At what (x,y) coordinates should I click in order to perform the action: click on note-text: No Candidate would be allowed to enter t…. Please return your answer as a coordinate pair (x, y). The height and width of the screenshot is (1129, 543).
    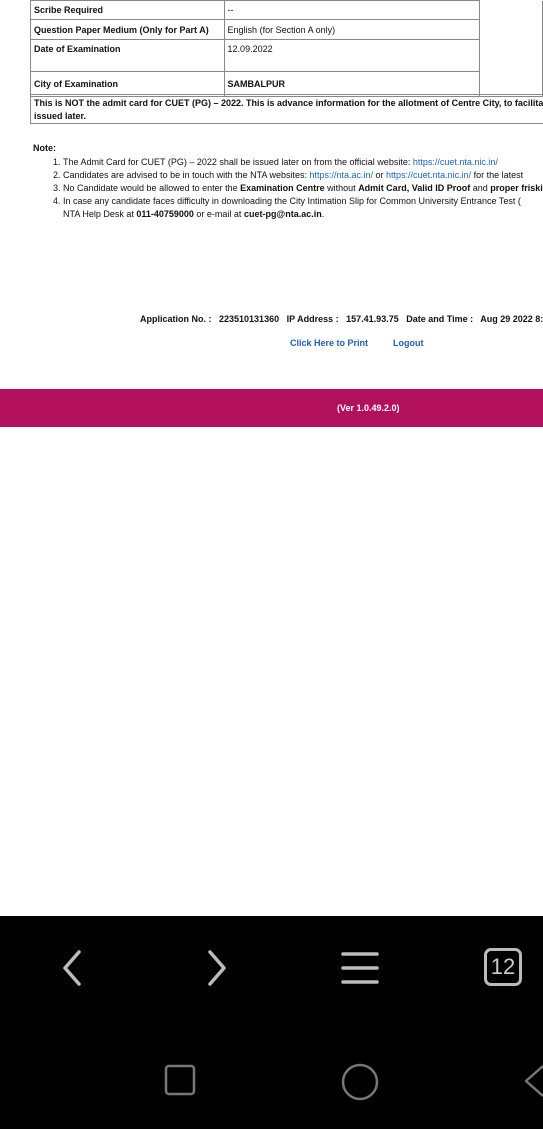
    Looking at the image, I should click on (152, 188).